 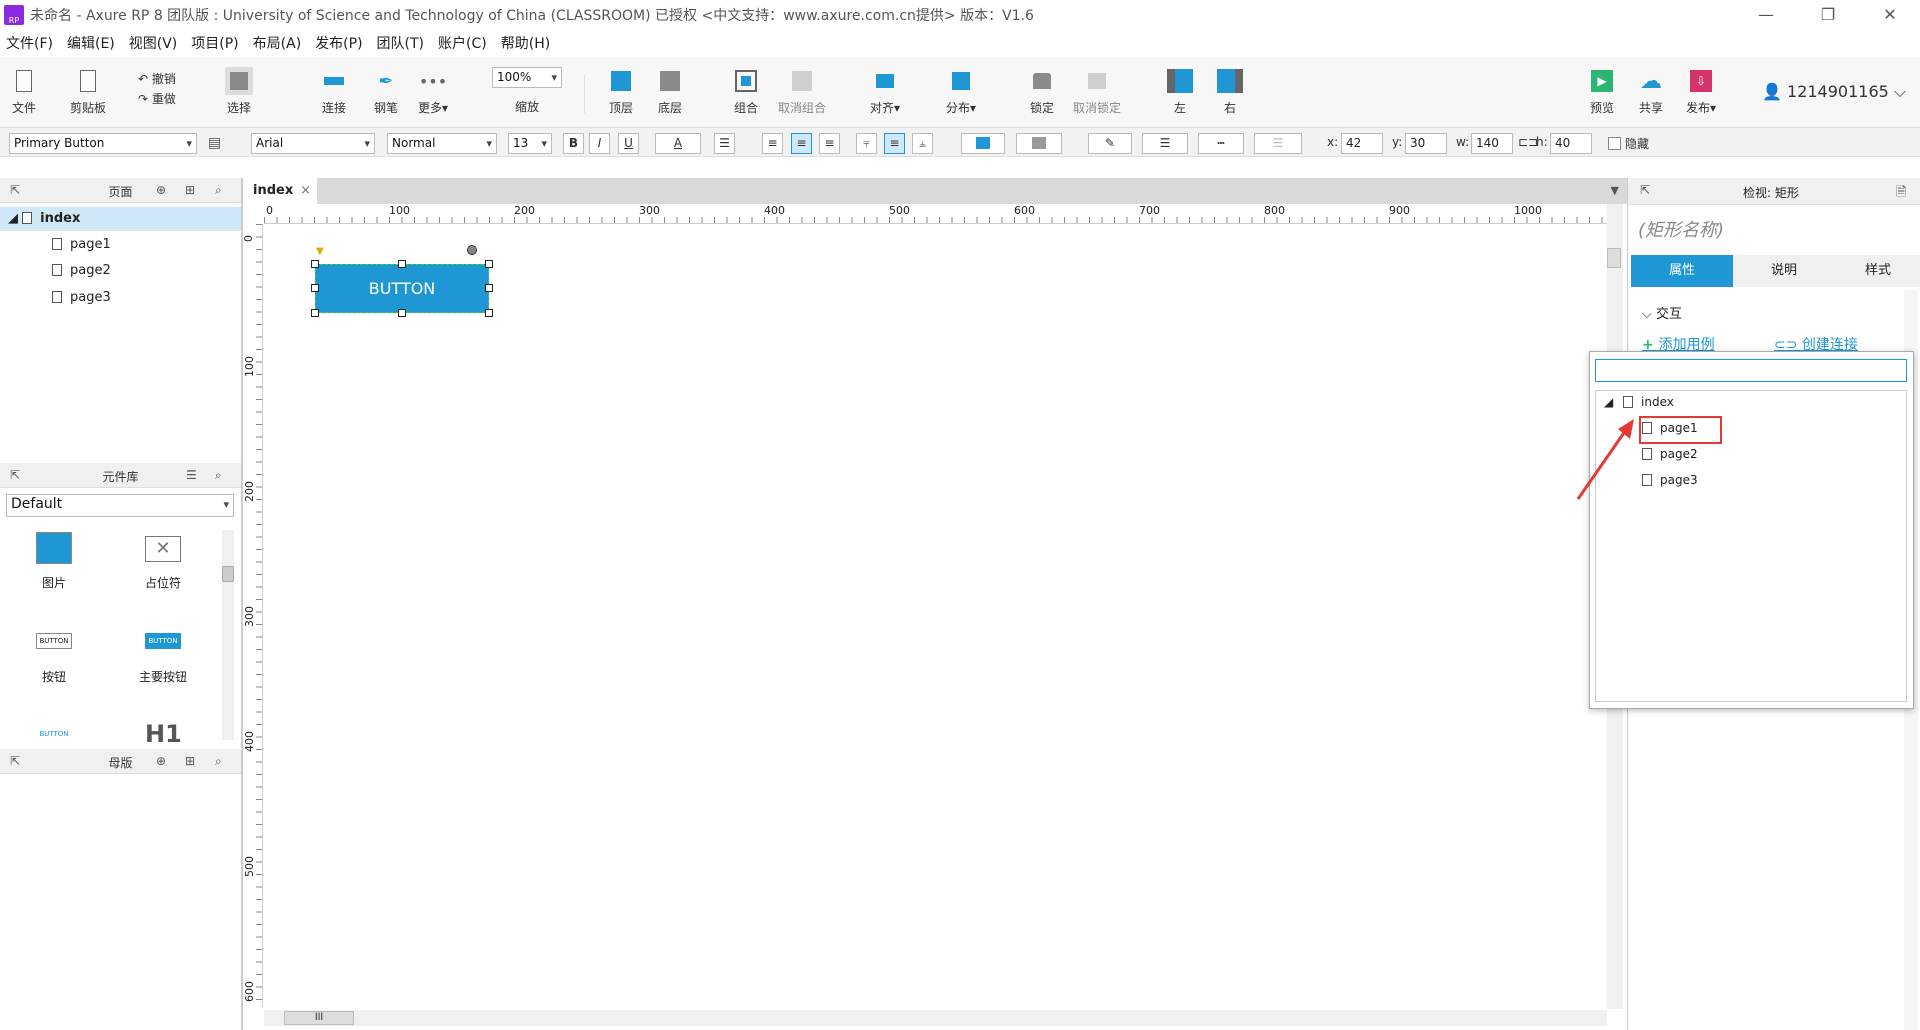 I want to click on primary-button-widget-icon: BUTTON, so click(x=163, y=641).